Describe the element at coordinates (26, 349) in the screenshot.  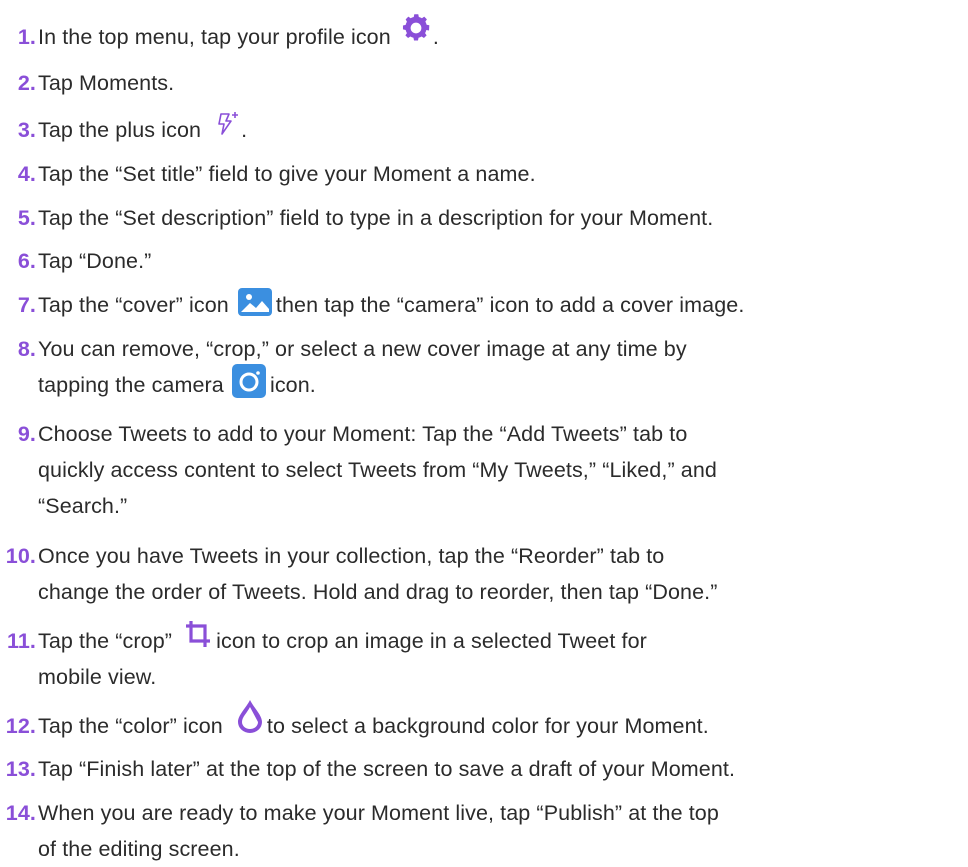
I see `step-number: 8.` at that location.